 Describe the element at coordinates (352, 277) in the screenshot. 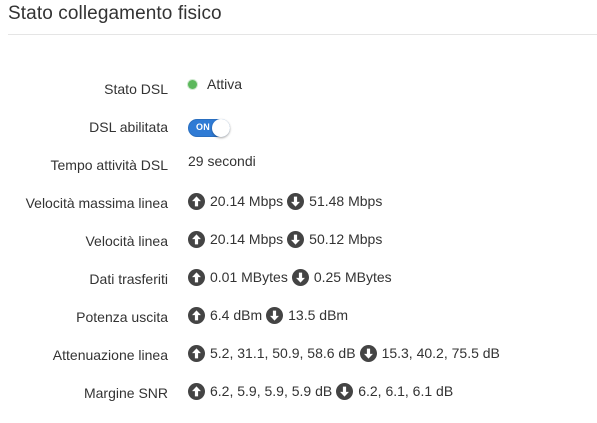

I see `data-down: 0.25 MBytes` at that location.